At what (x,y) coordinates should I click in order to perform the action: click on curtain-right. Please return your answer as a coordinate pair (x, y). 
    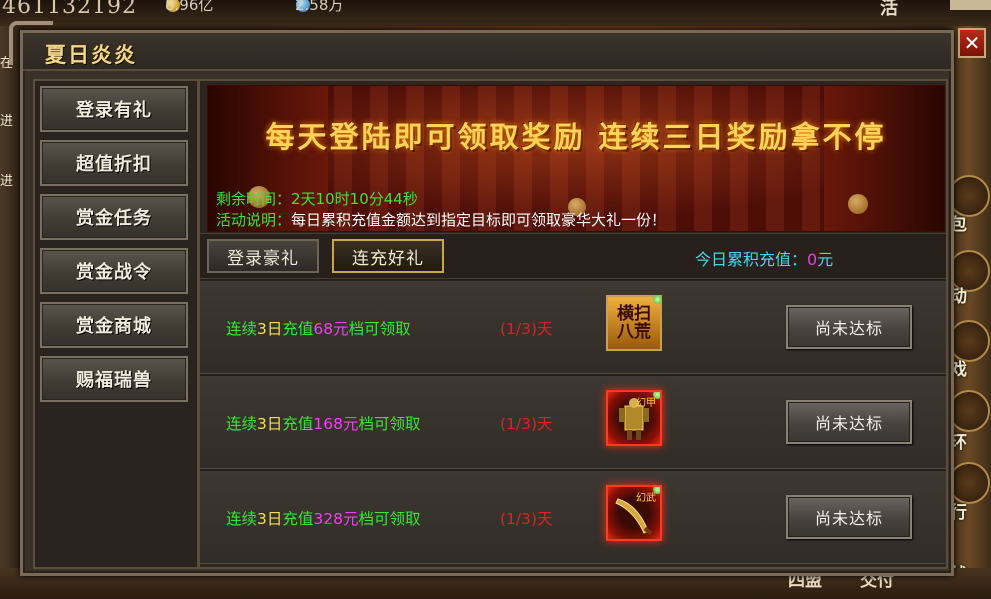
    Looking at the image, I should click on (884, 158).